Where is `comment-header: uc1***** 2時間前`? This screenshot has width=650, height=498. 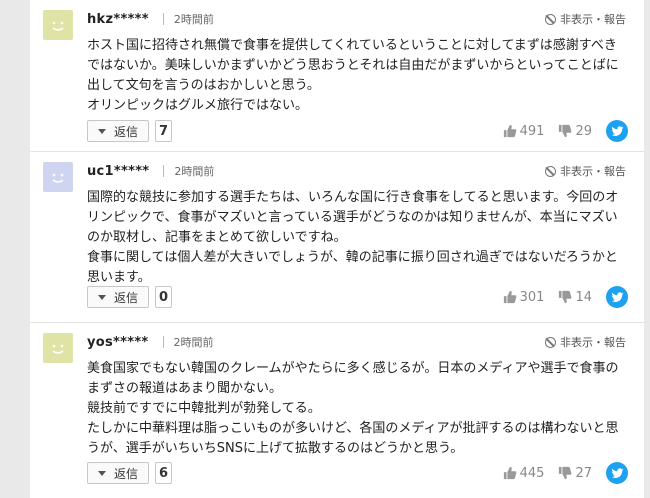 comment-header: uc1***** 2時間前 is located at coordinates (150, 171).